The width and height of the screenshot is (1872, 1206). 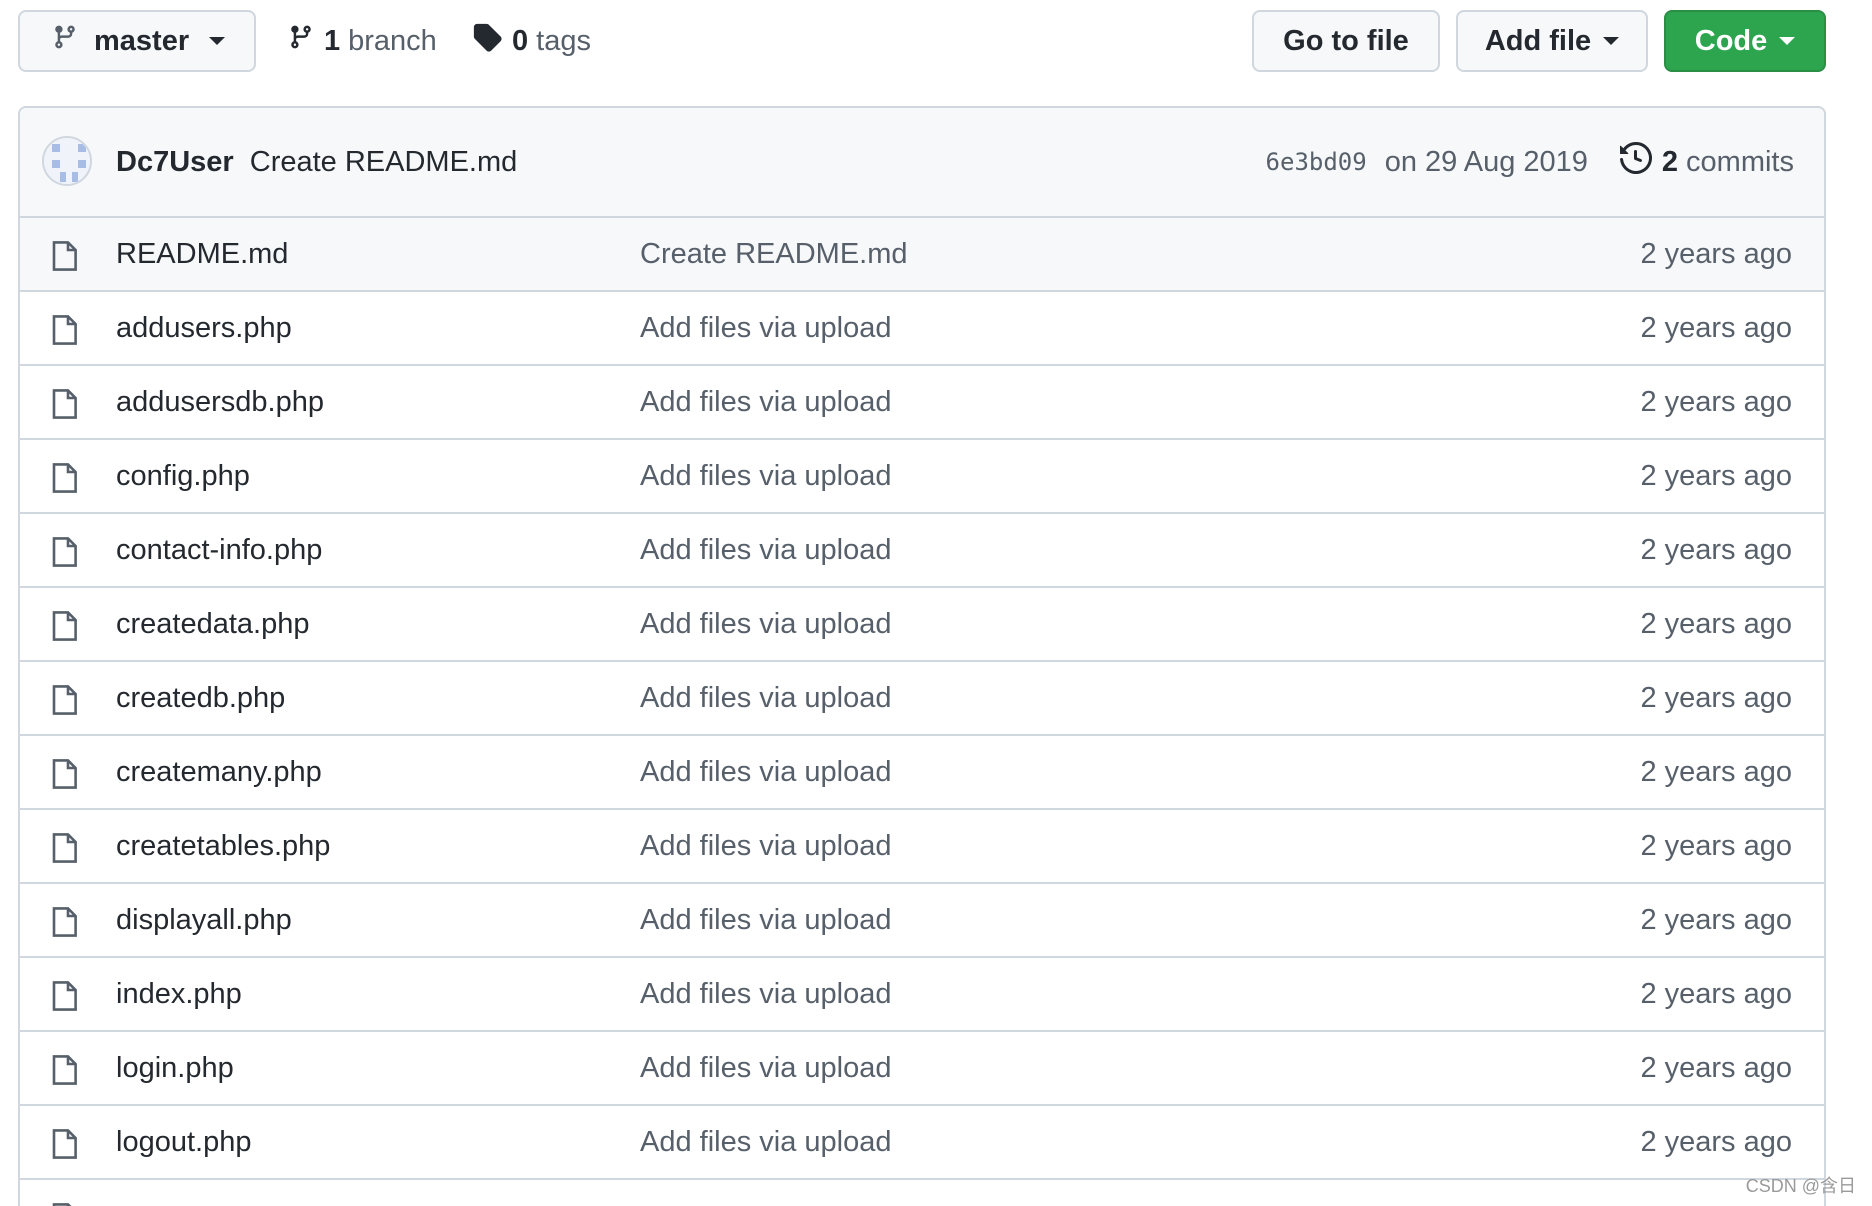 What do you see at coordinates (384, 162) in the screenshot?
I see `commit-message-link: Create README.md` at bounding box center [384, 162].